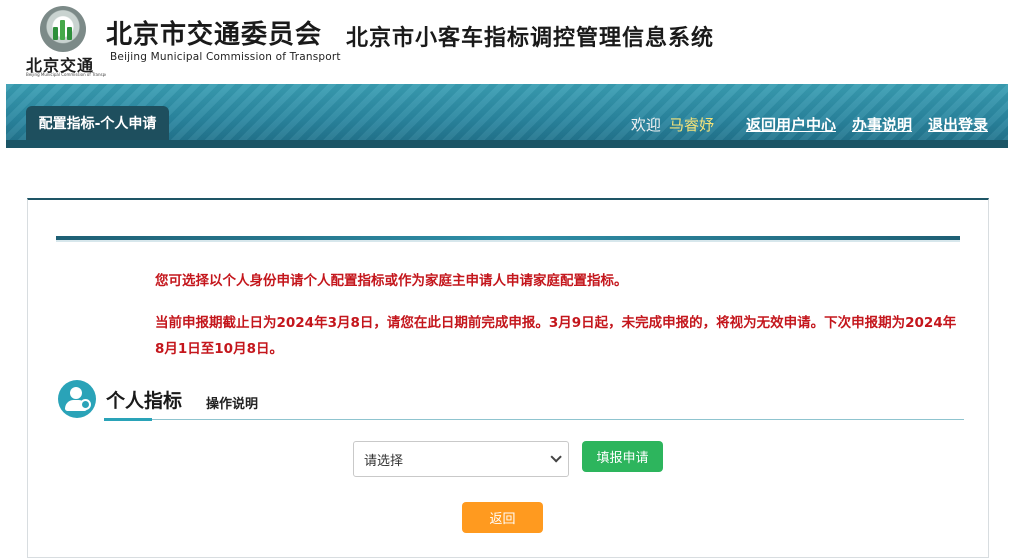  Describe the element at coordinates (645, 124) in the screenshot. I see `welcome-text: 欢迎` at that location.